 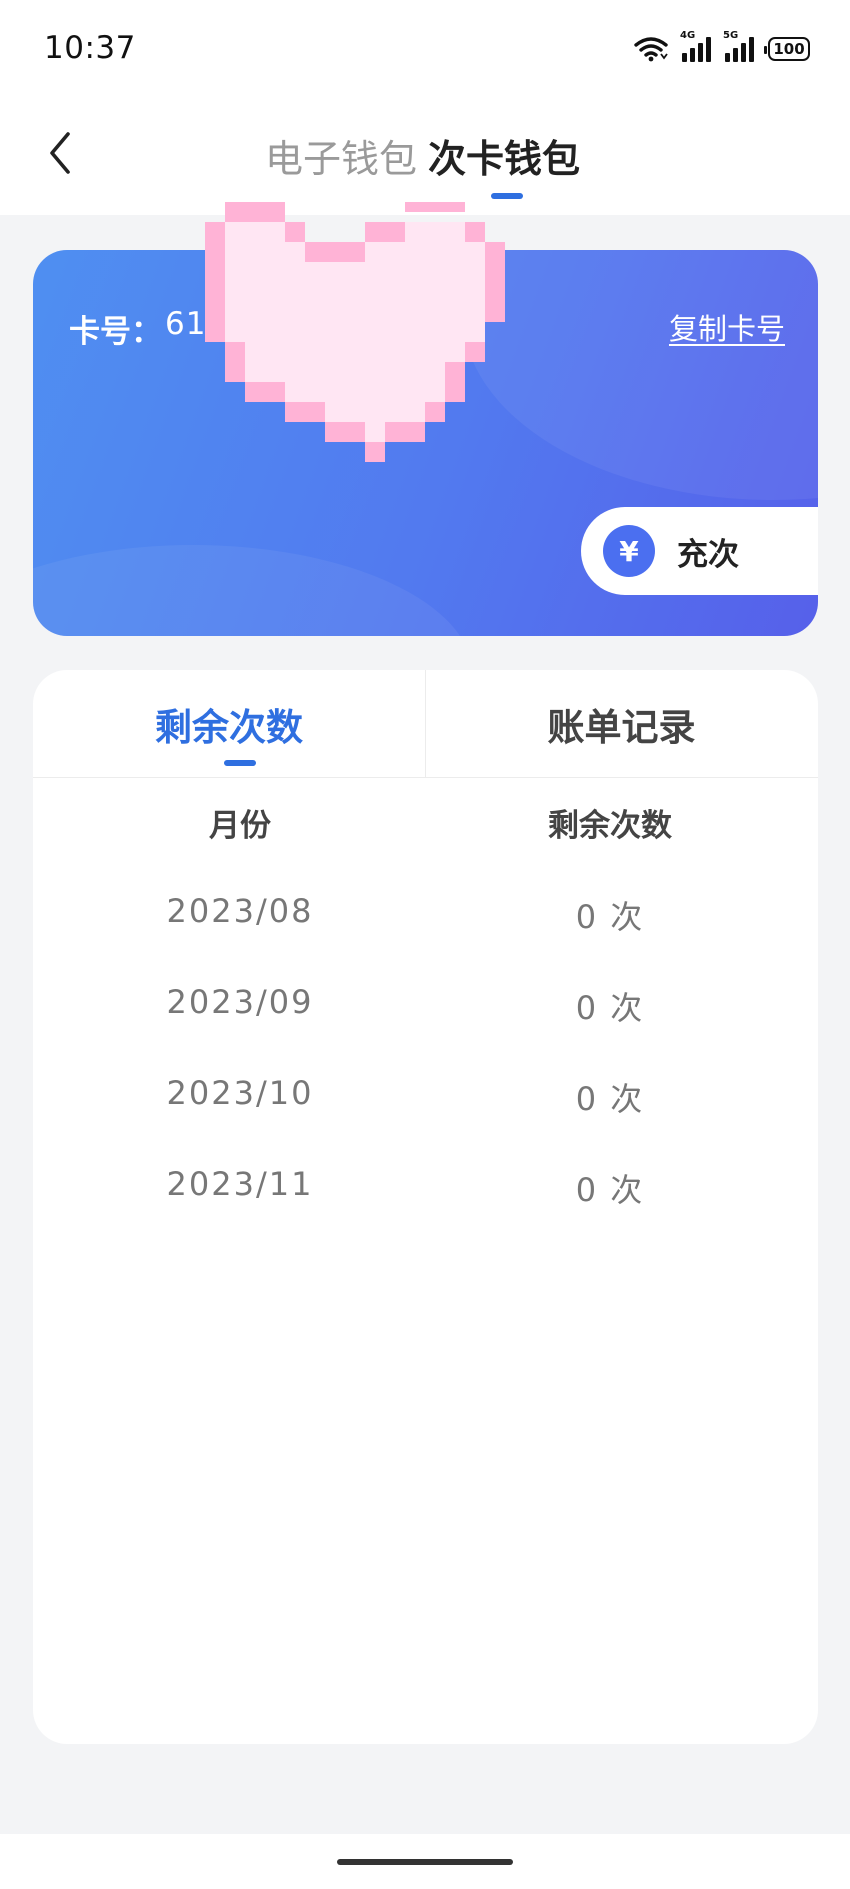 What do you see at coordinates (504, 155) in the screenshot?
I see `tab-count-card-wallet: 次卡钱包` at bounding box center [504, 155].